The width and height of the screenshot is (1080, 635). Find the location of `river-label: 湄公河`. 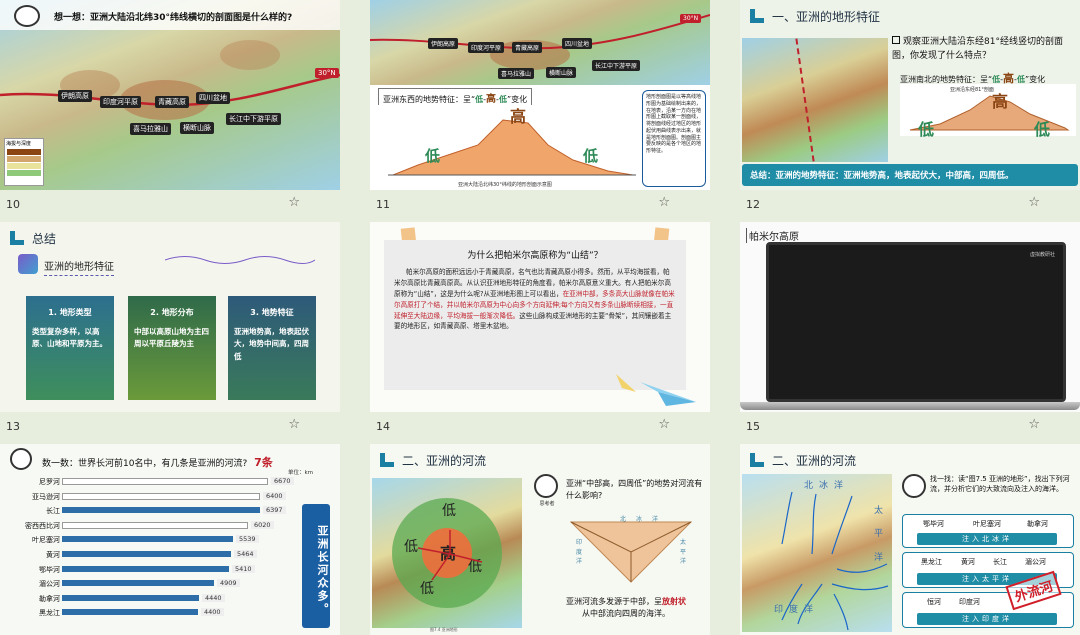

river-label: 湄公河 is located at coordinates (49, 584).